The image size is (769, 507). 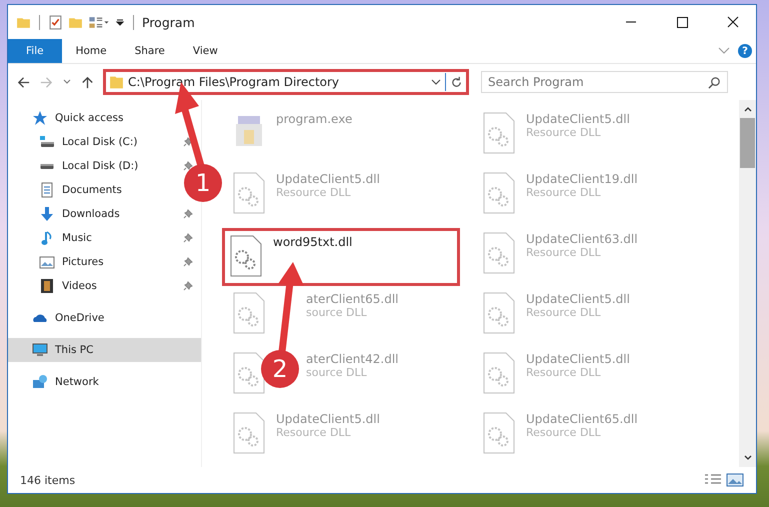 I want to click on properties-icon, so click(x=99, y=22).